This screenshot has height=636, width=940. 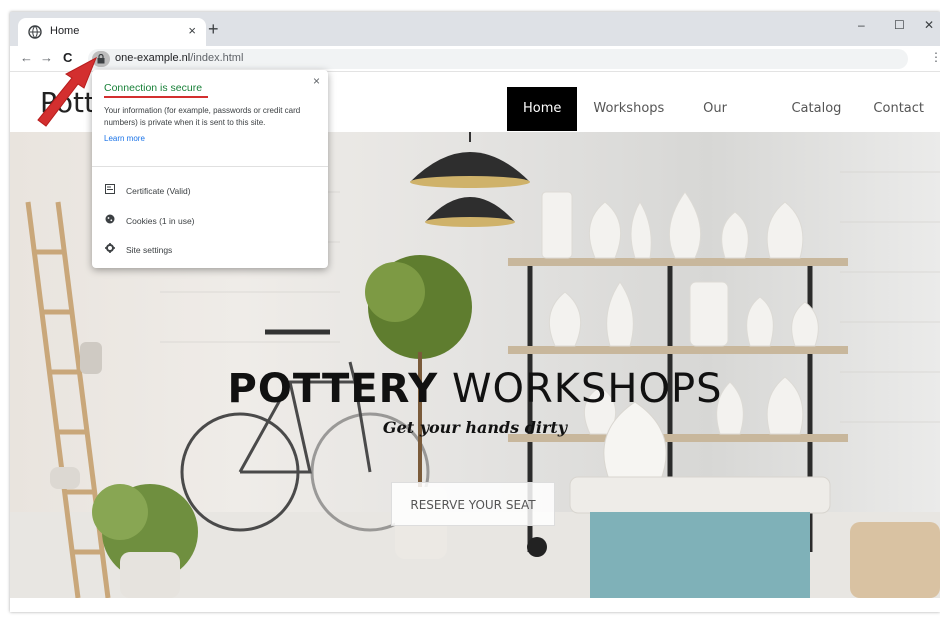 I want to click on gear-icon, so click(x=110, y=248).